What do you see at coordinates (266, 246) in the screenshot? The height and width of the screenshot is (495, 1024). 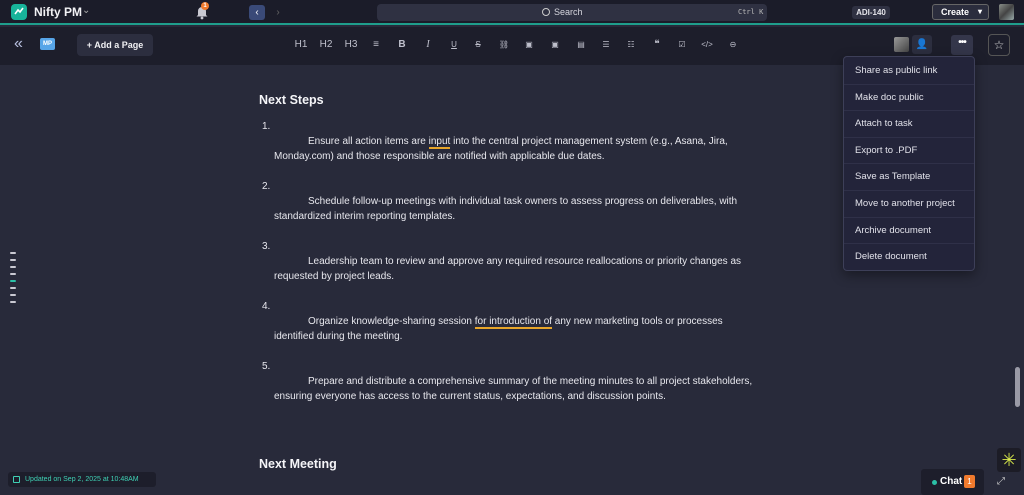 I see `list-number: 3.` at bounding box center [266, 246].